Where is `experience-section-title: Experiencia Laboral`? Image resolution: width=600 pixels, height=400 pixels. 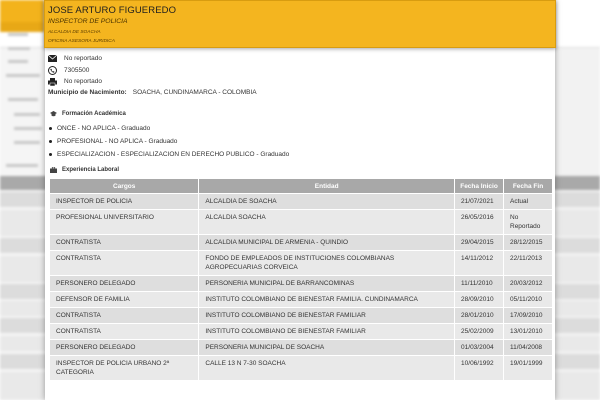
experience-section-title: Experiencia Laboral is located at coordinates (84, 169).